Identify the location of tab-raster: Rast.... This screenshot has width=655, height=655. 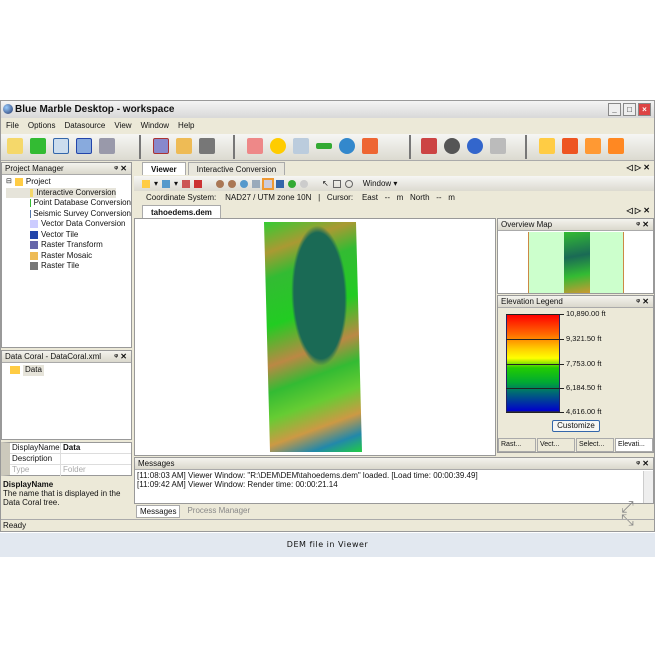
(517, 445).